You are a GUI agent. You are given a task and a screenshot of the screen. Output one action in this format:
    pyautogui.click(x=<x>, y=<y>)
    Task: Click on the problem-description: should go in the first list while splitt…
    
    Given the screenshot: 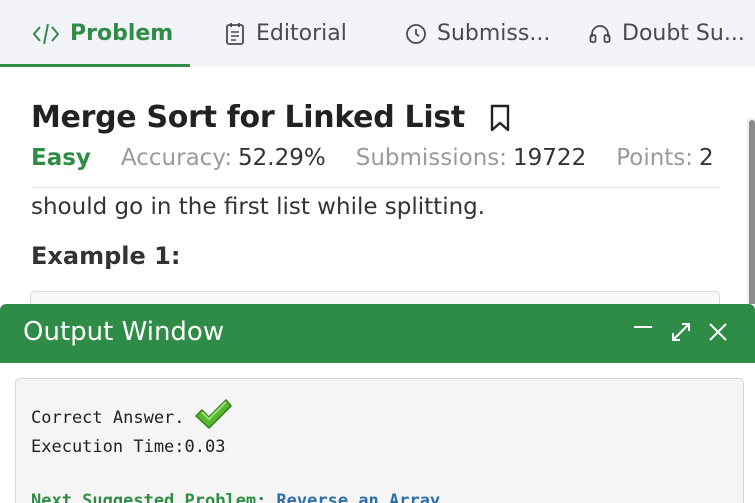 What is the action you would take?
    pyautogui.click(x=376, y=209)
    